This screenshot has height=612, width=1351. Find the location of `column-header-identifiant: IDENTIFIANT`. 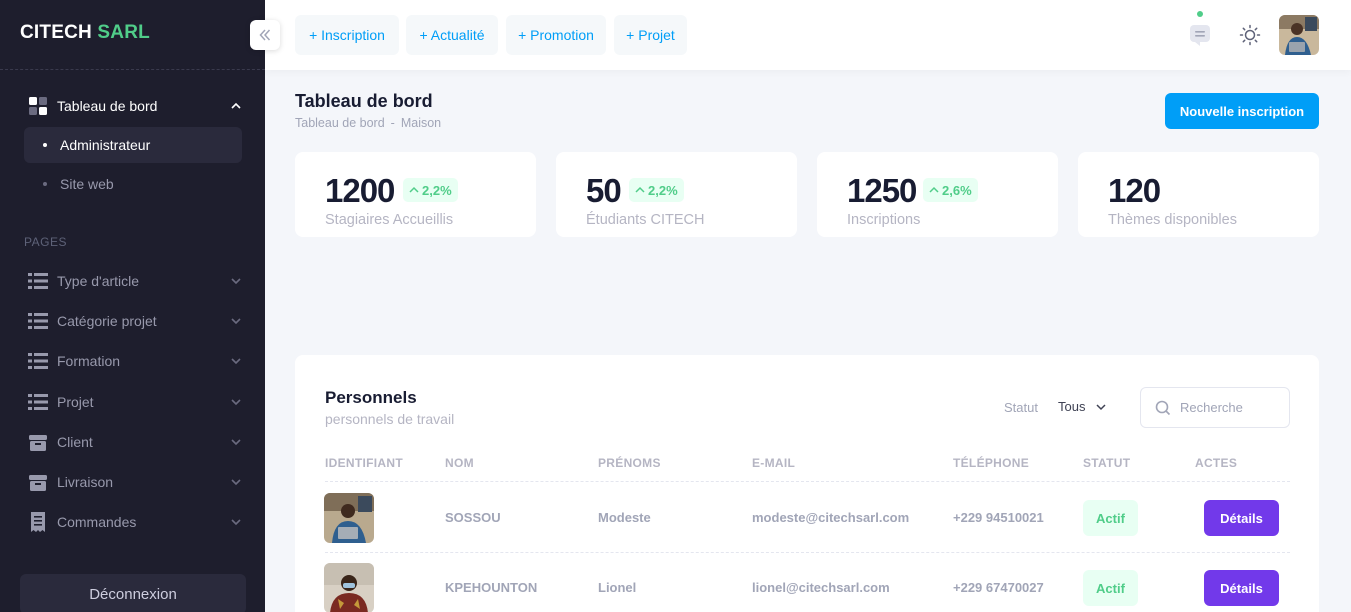

column-header-identifiant: IDENTIFIANT is located at coordinates (364, 463).